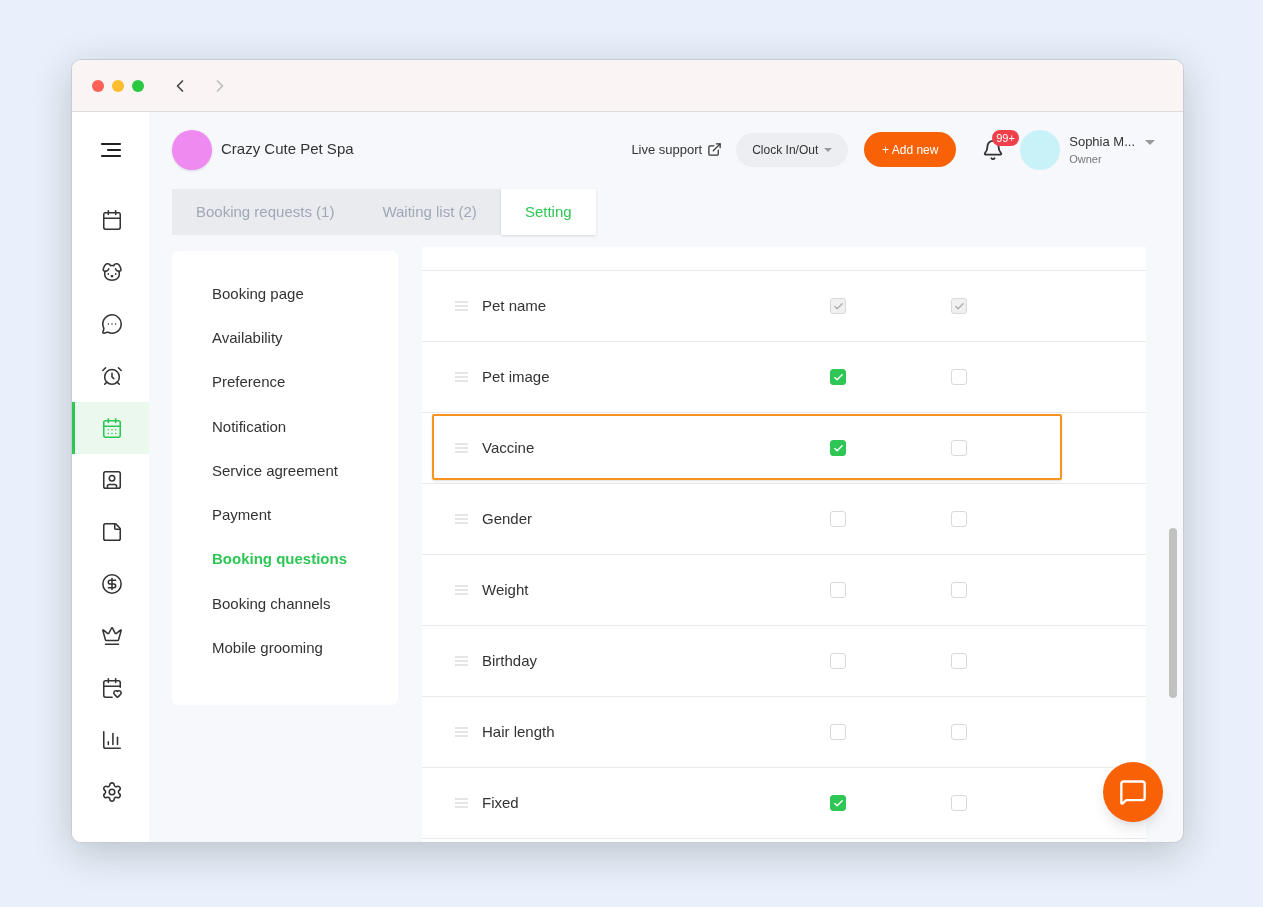 Image resolution: width=1263 pixels, height=907 pixels. I want to click on business-name: Crazy Cute Pet Spa, so click(287, 149).